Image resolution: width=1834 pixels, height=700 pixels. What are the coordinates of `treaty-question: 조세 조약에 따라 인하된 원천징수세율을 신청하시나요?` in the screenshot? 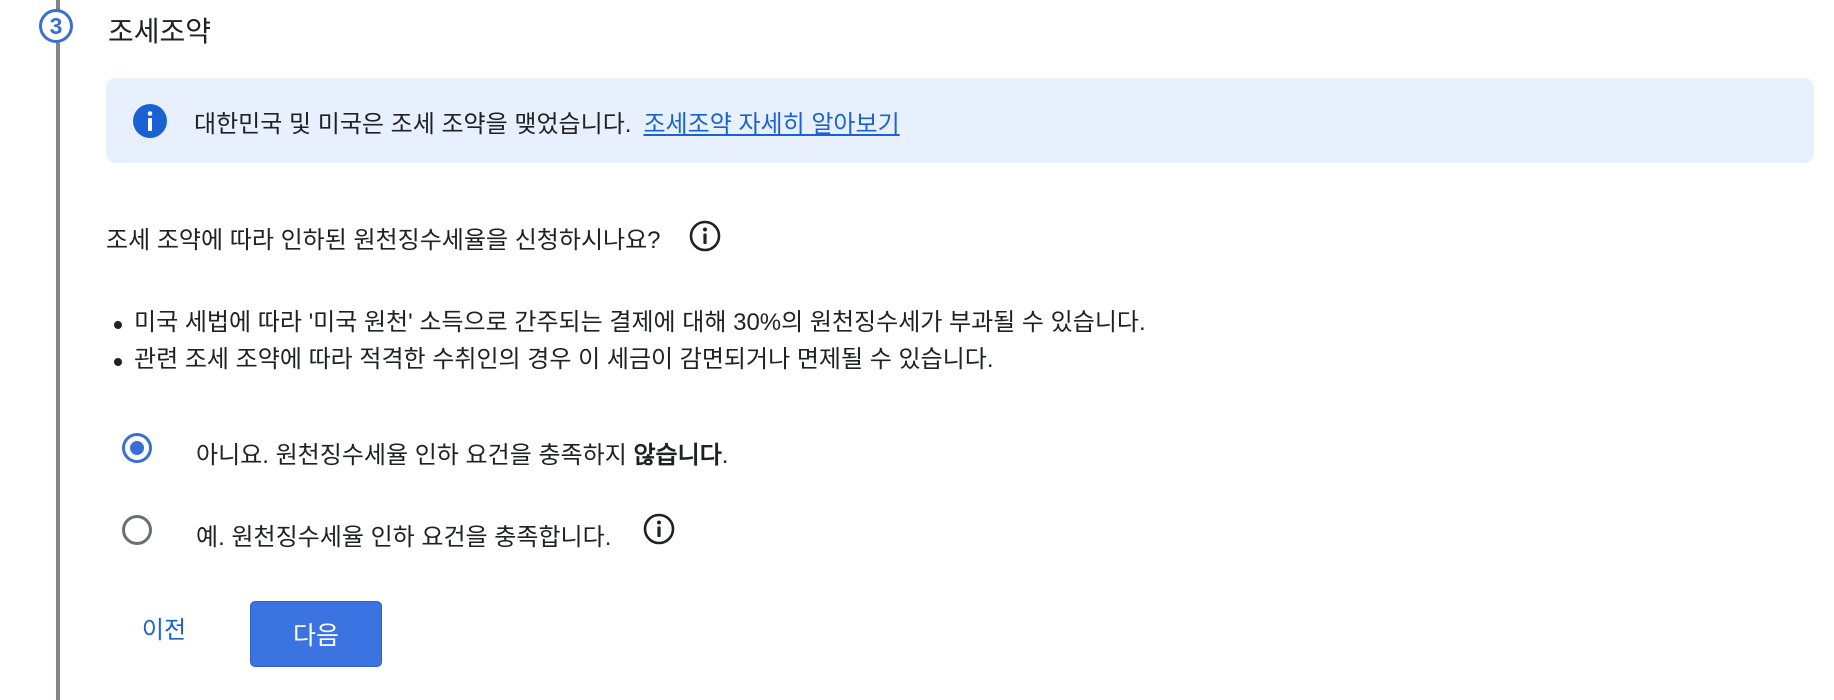 It's located at (383, 240).